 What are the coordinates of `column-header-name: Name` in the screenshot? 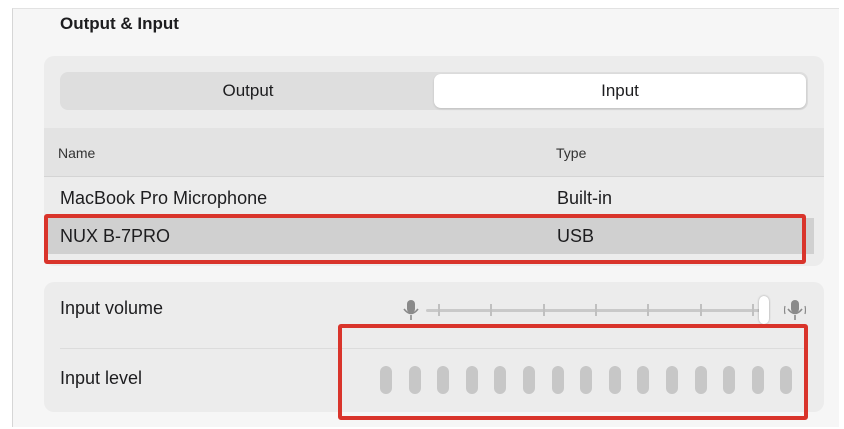 It's located at (76, 153).